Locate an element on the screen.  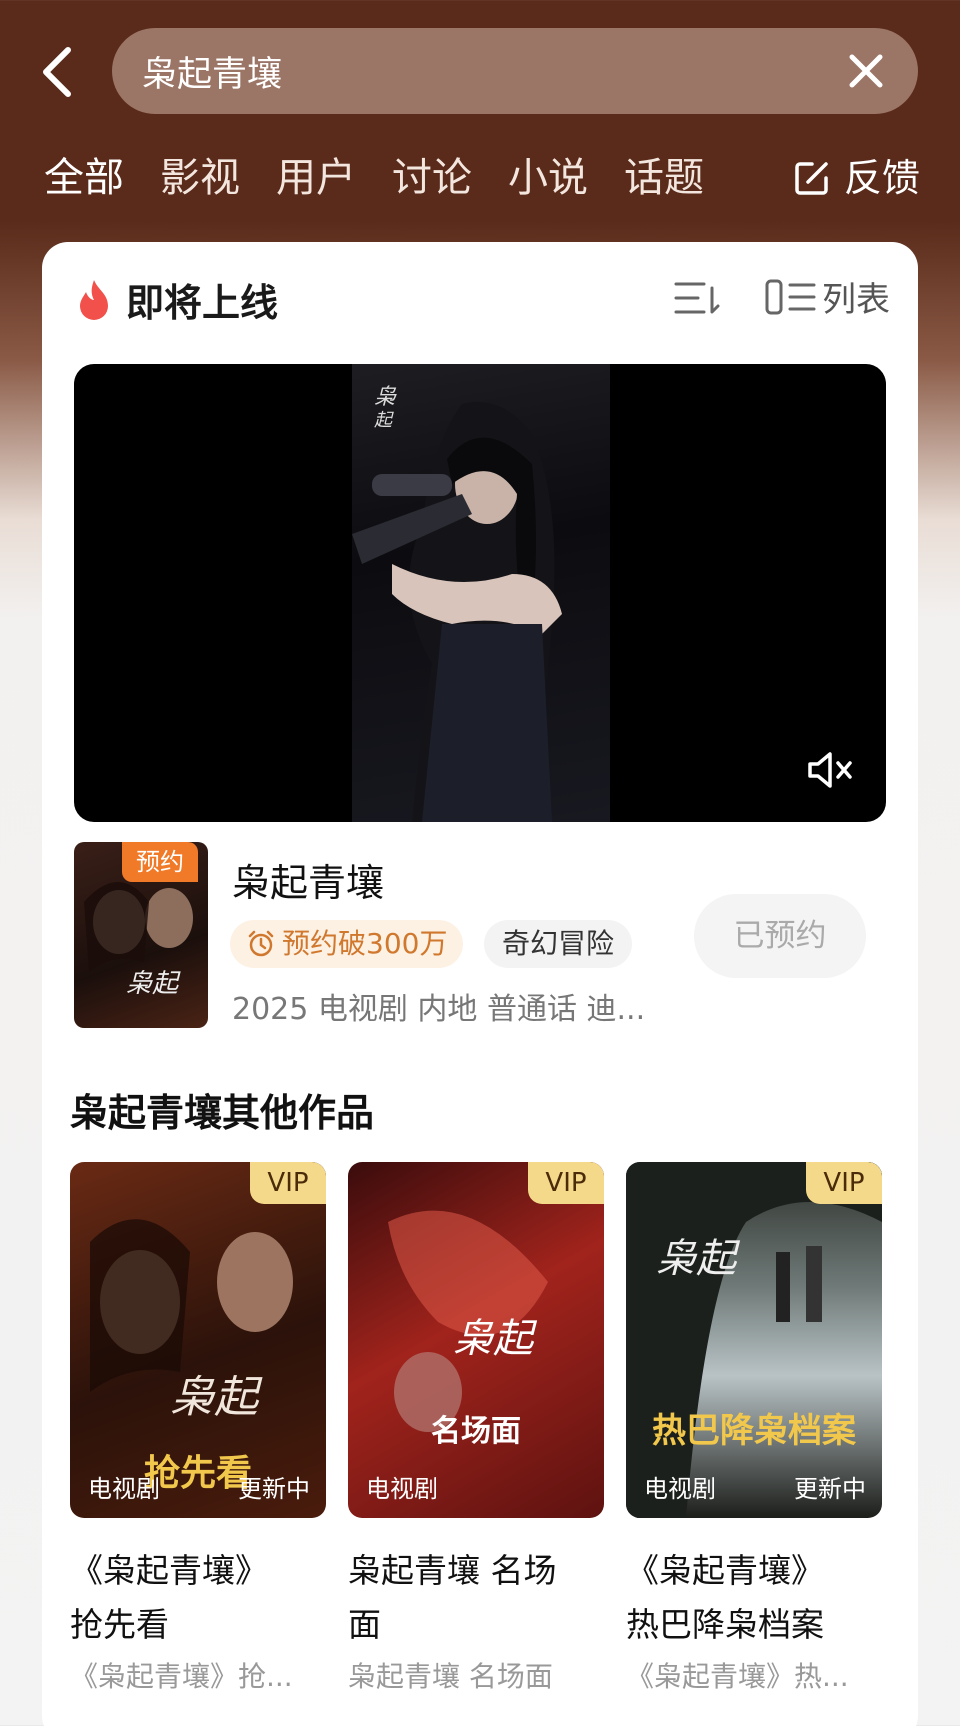
cover-text: 热巴降枭档案 is located at coordinates (754, 1431).